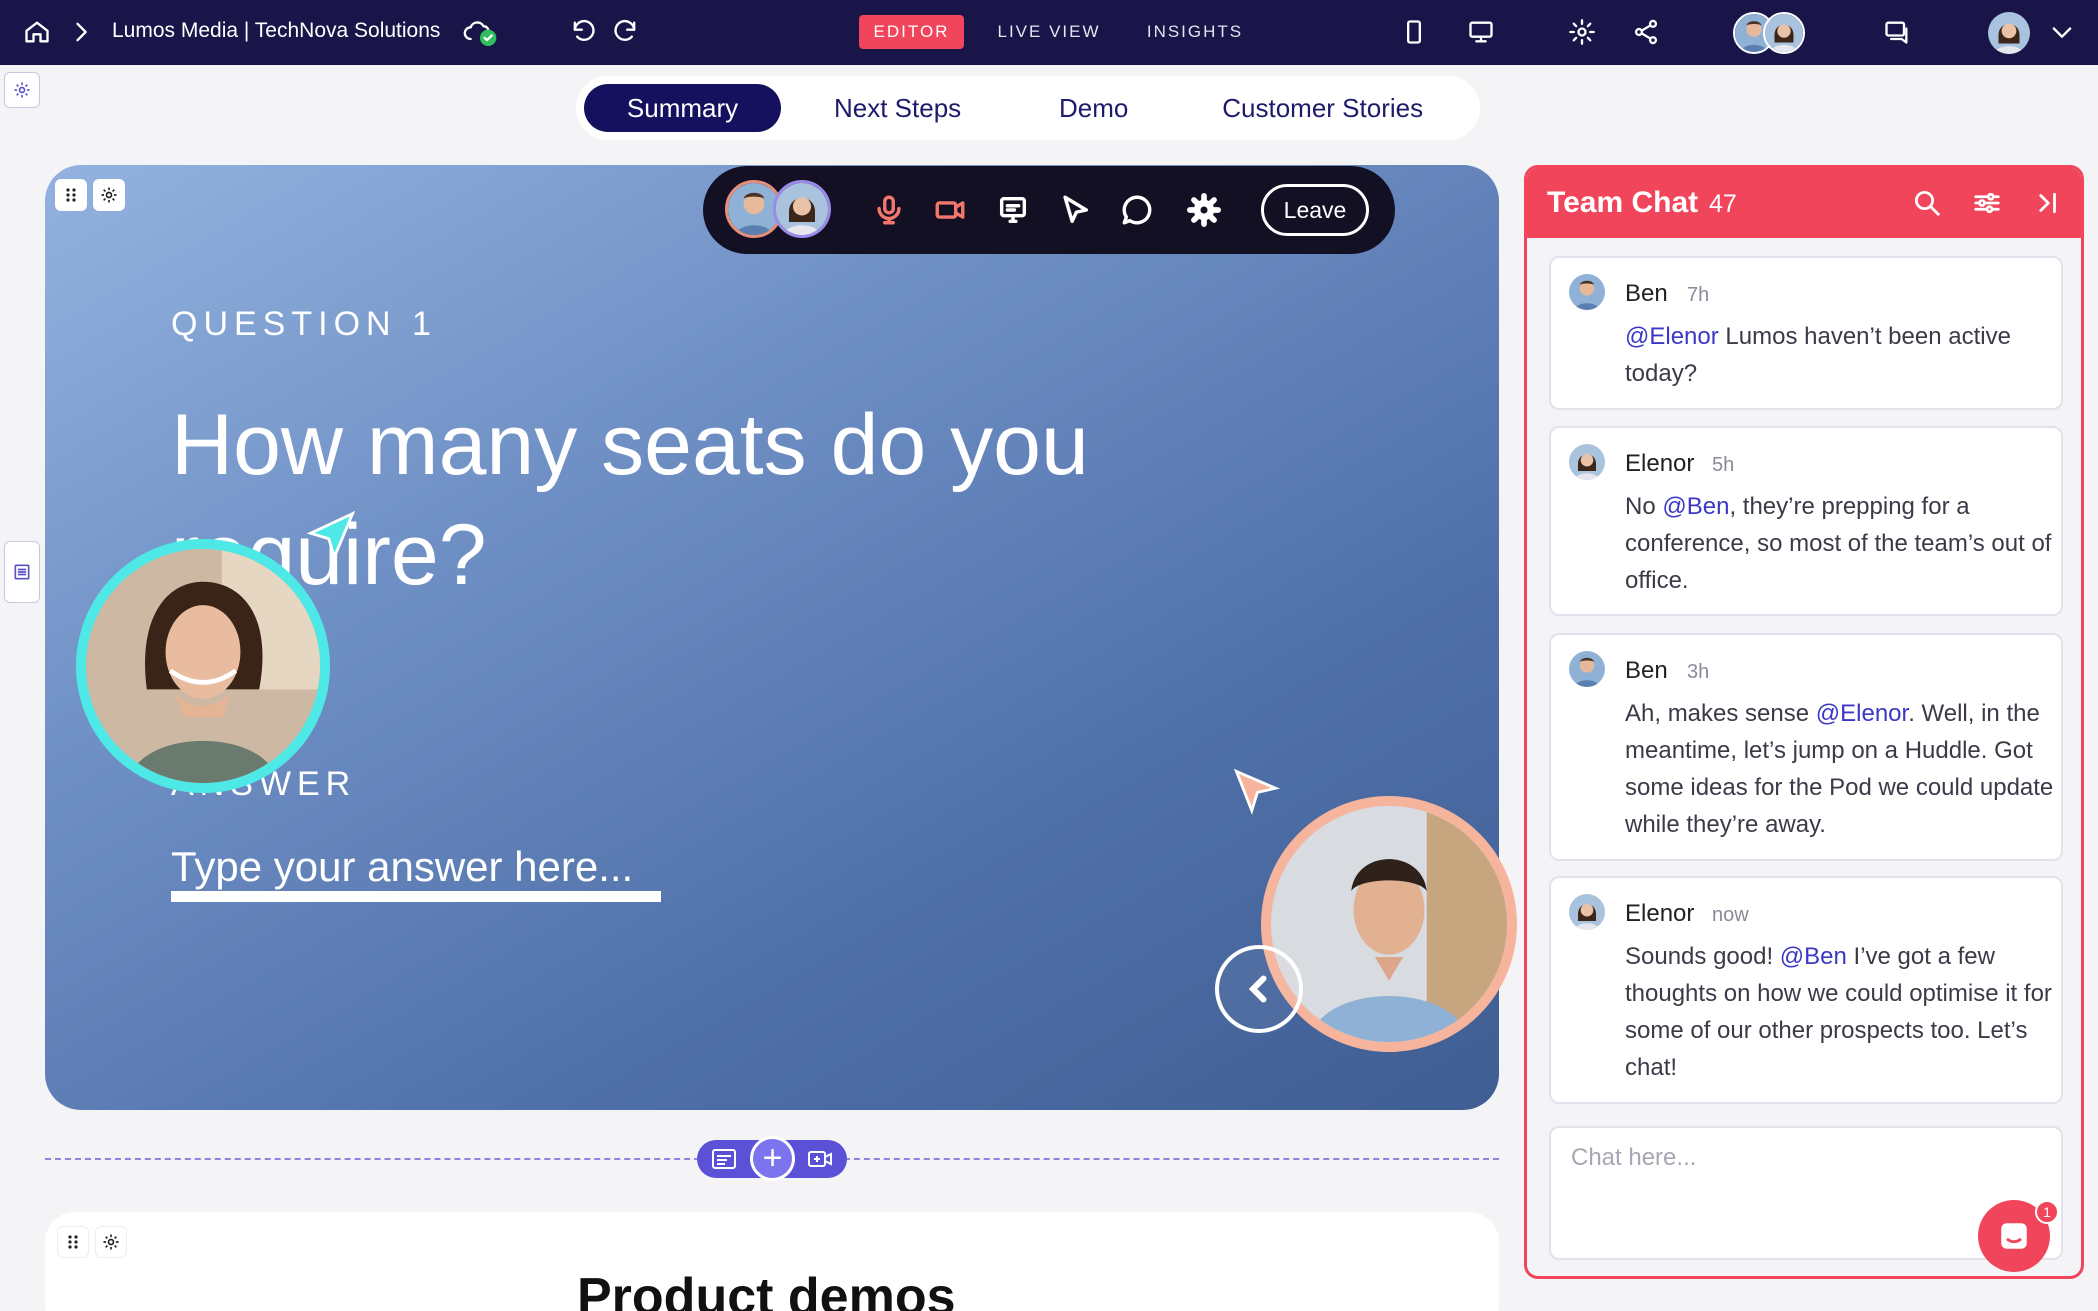 Image resolution: width=2098 pixels, height=1311 pixels. What do you see at coordinates (897, 108) in the screenshot?
I see `tab-next-steps: Next Steps` at bounding box center [897, 108].